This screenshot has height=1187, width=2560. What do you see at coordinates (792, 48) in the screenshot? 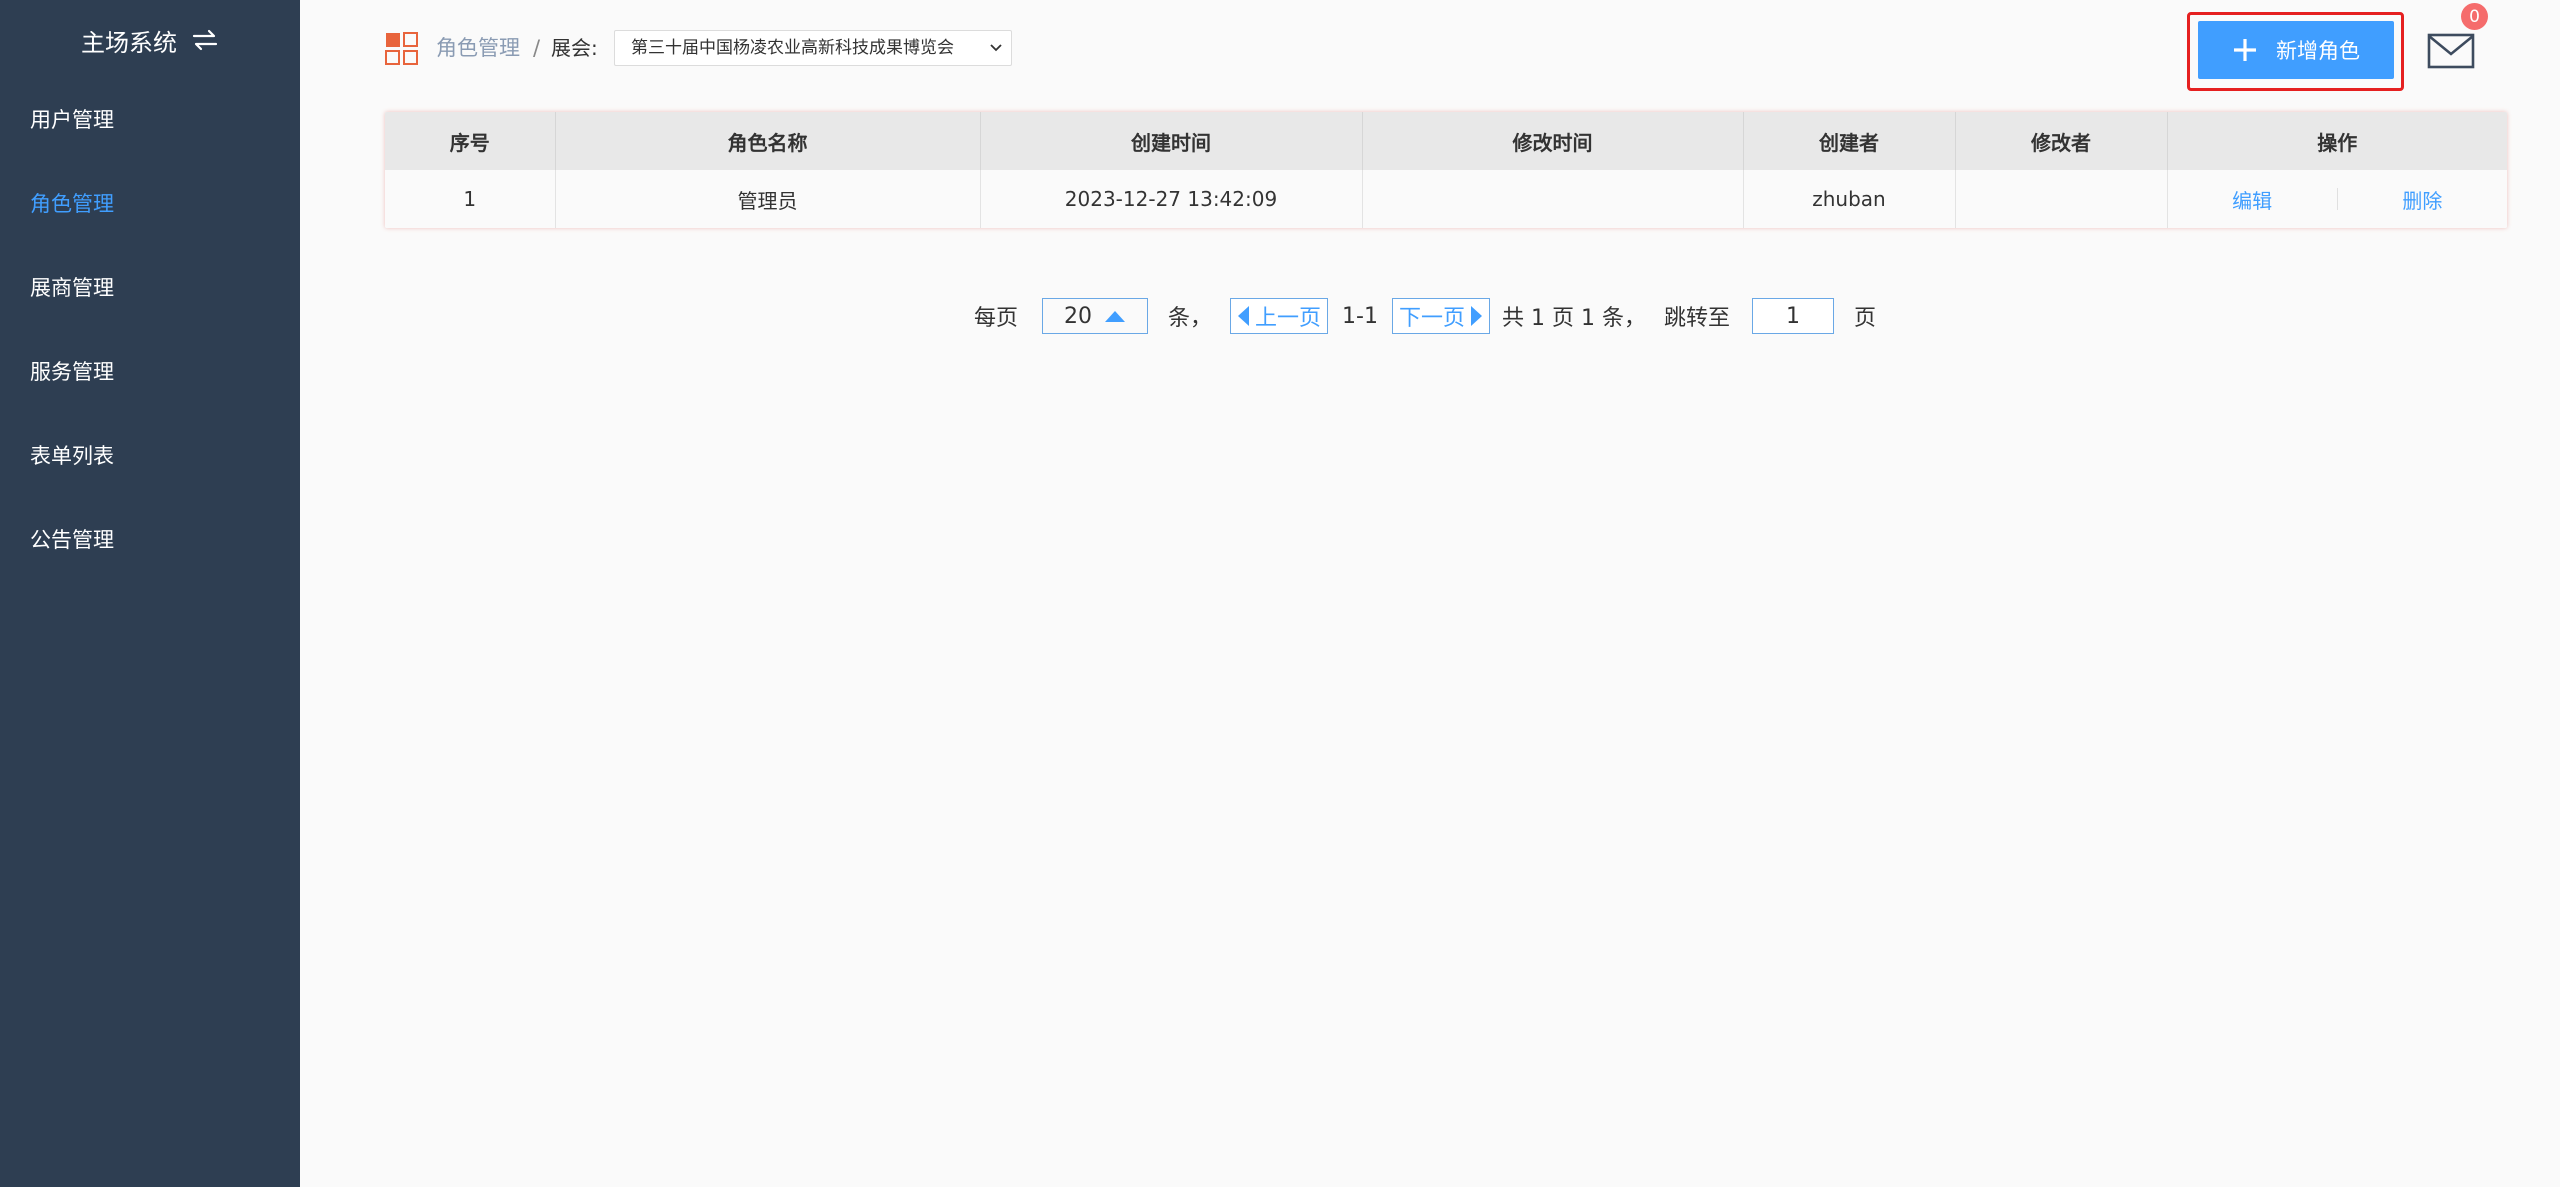
I see `expo-select-value: 第三十届中国杨凌农业高新科技成果博览会` at bounding box center [792, 48].